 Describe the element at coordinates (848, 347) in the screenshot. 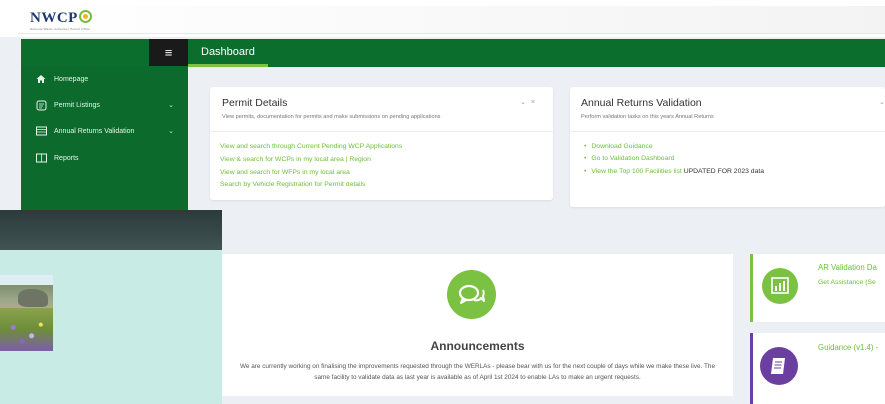

I see `guidance-title: Guidance (v1.4) -` at that location.